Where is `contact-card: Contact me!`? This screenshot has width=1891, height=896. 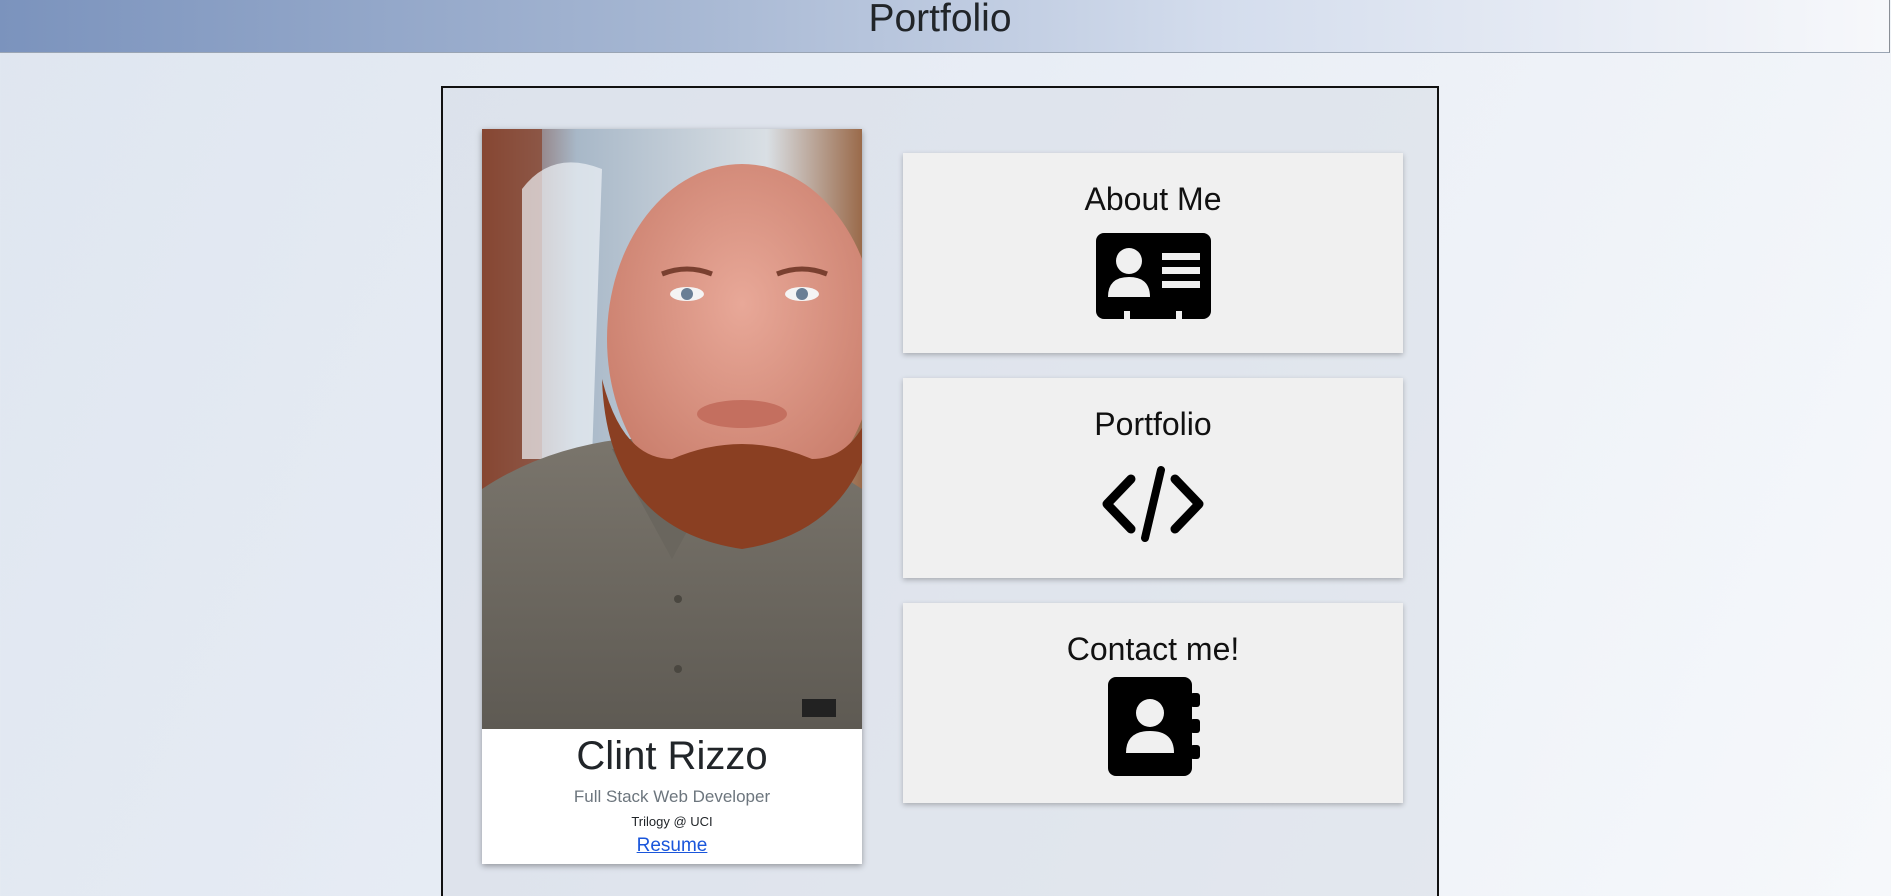 contact-card: Contact me! is located at coordinates (1153, 703).